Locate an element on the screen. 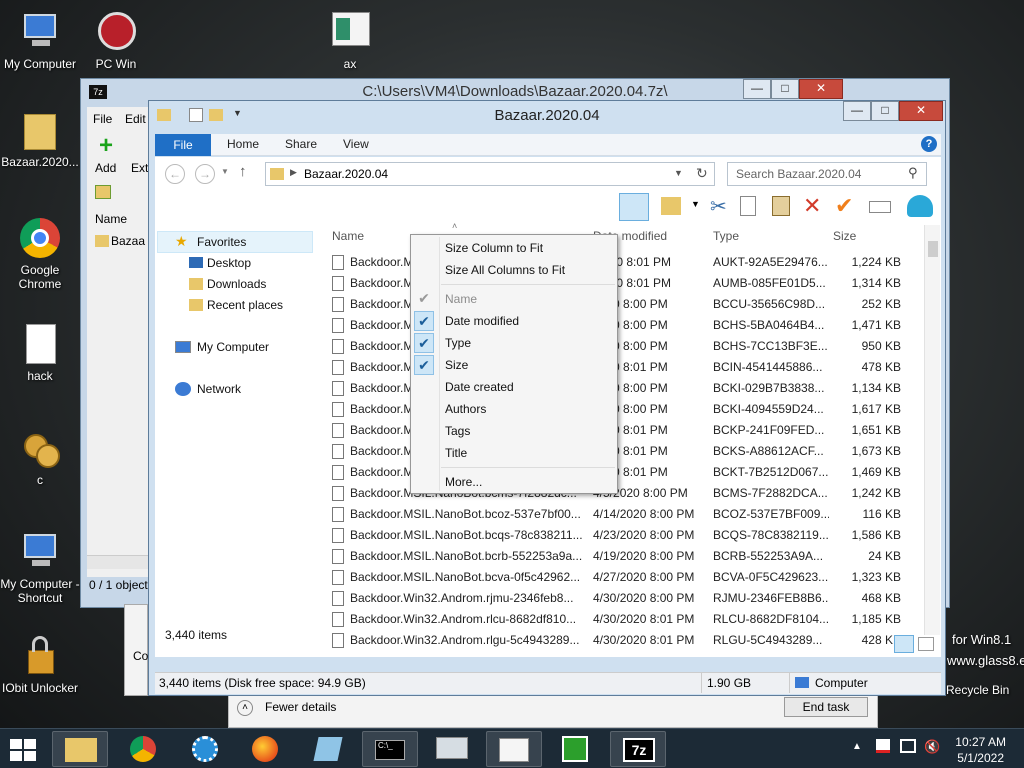  sevenzip-minimize-button: — is located at coordinates (757, 89).